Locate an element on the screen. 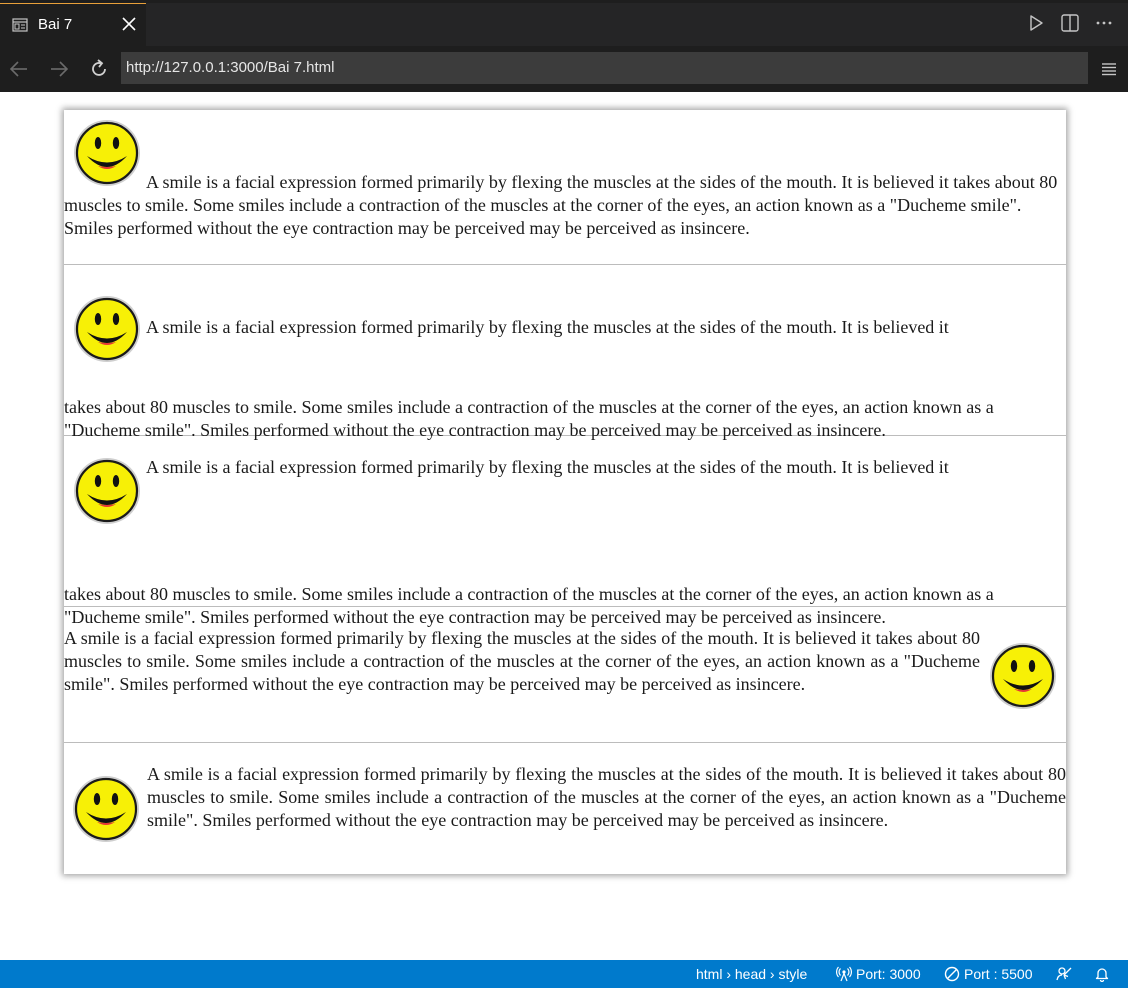 The image size is (1128, 988). breadcrumb: html › head › style is located at coordinates (751, 974).